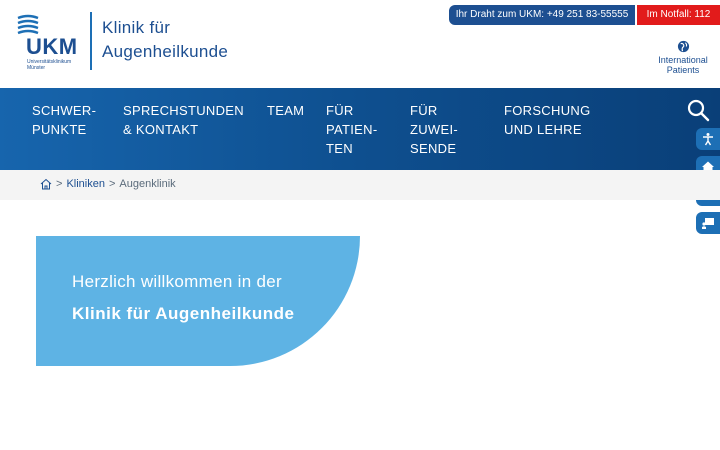  What do you see at coordinates (547, 110) in the screenshot?
I see `nav-item-label: FORSCHUNG` at bounding box center [547, 110].